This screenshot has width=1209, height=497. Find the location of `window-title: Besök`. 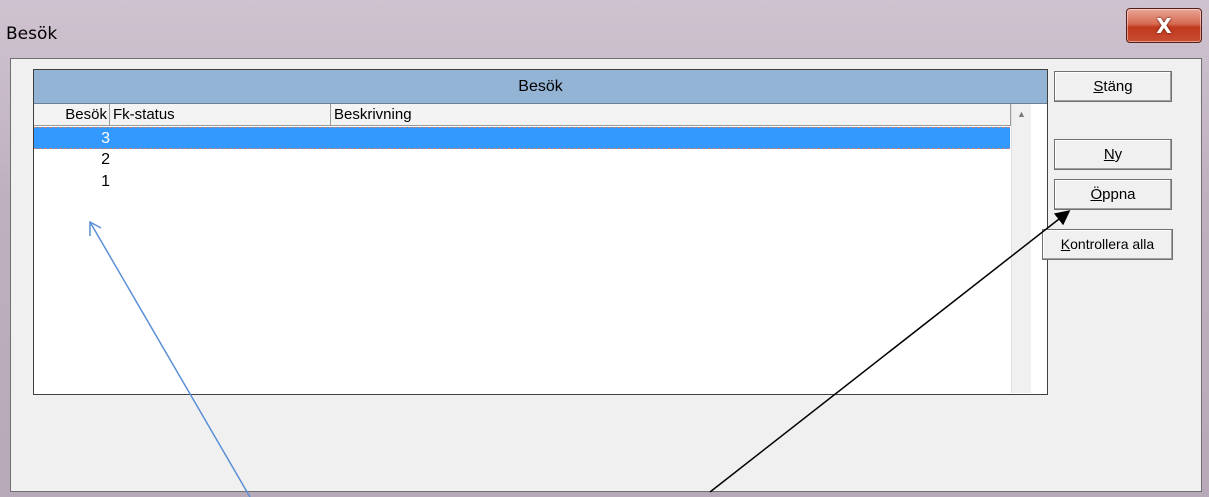

window-title: Besök is located at coordinates (32, 34).